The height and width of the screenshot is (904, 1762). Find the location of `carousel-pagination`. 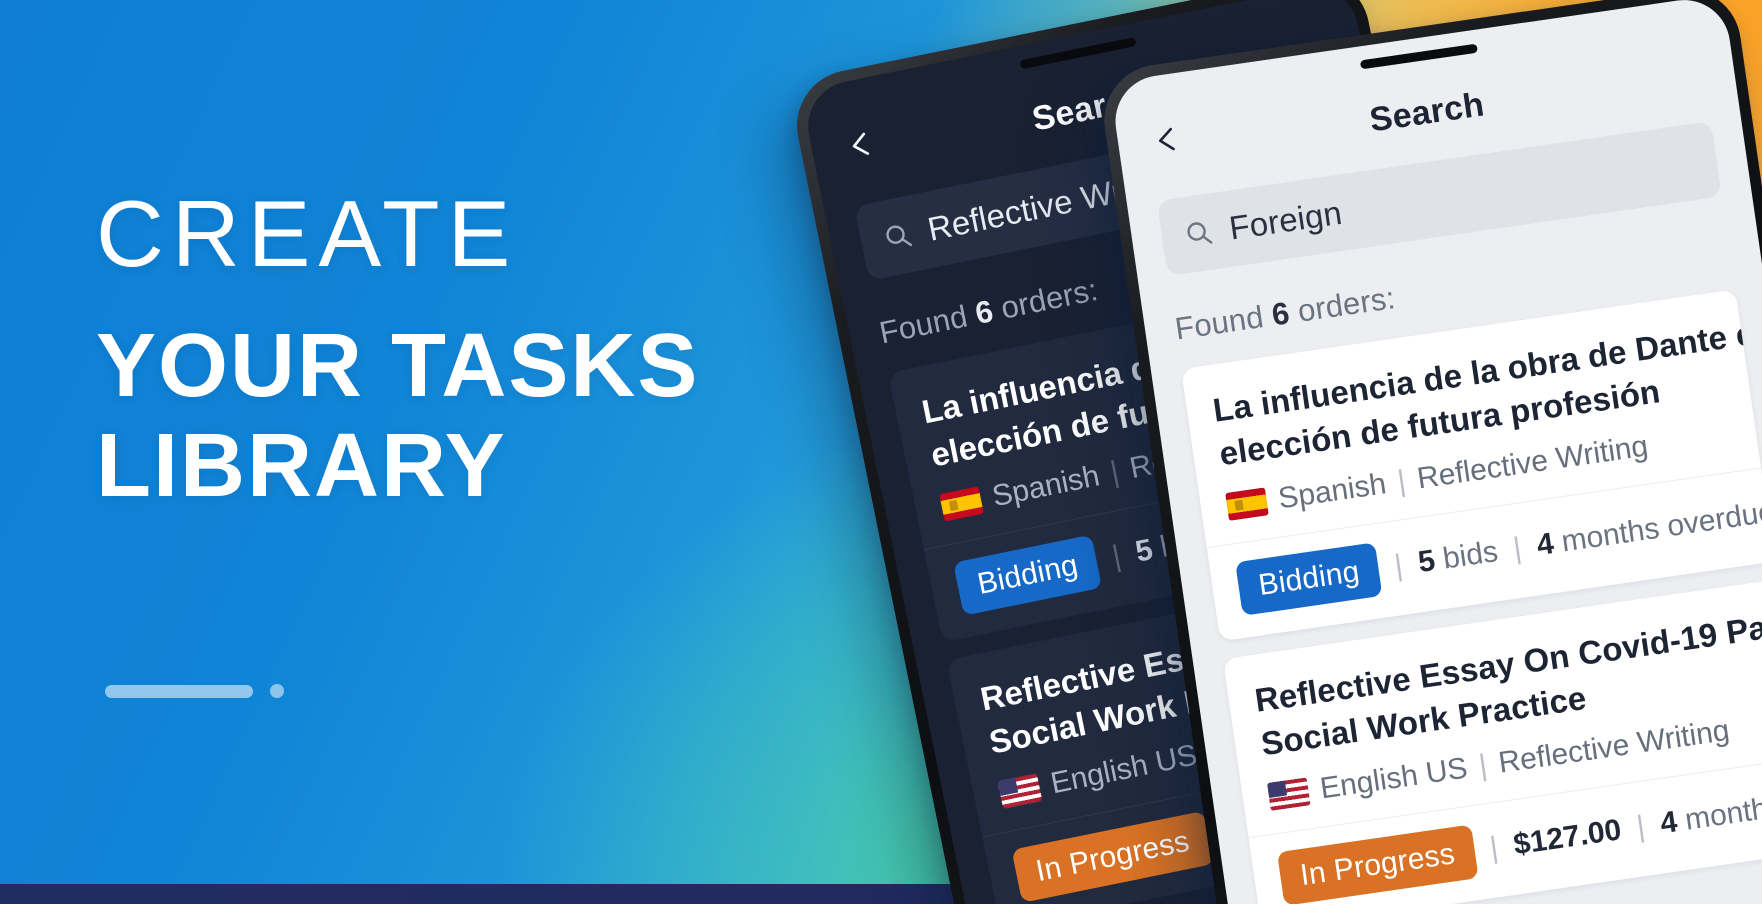

carousel-pagination is located at coordinates (194, 691).